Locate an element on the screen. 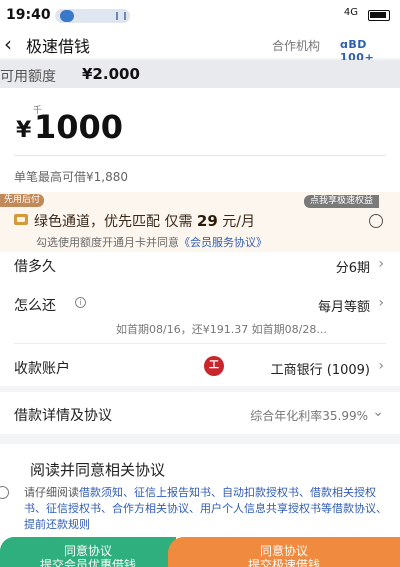 Image resolution: width=400 pixels, height=567 pixels. available-credit-row is located at coordinates (200, 74).